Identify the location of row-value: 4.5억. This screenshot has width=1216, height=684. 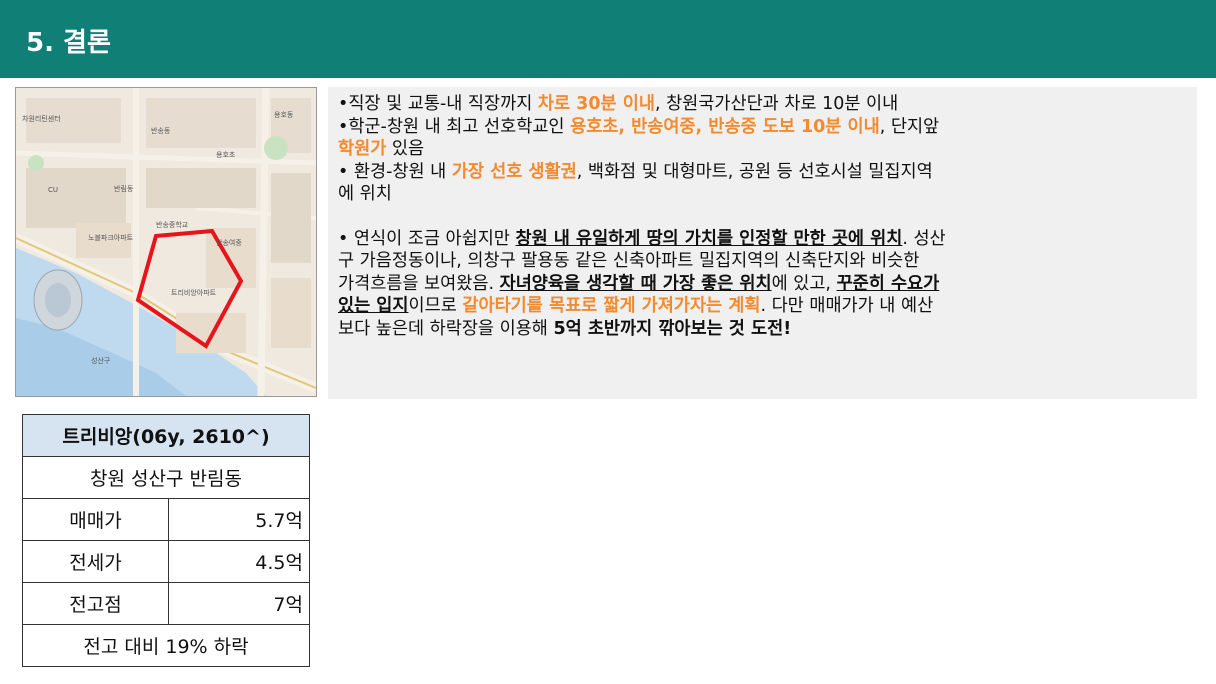
(239, 561).